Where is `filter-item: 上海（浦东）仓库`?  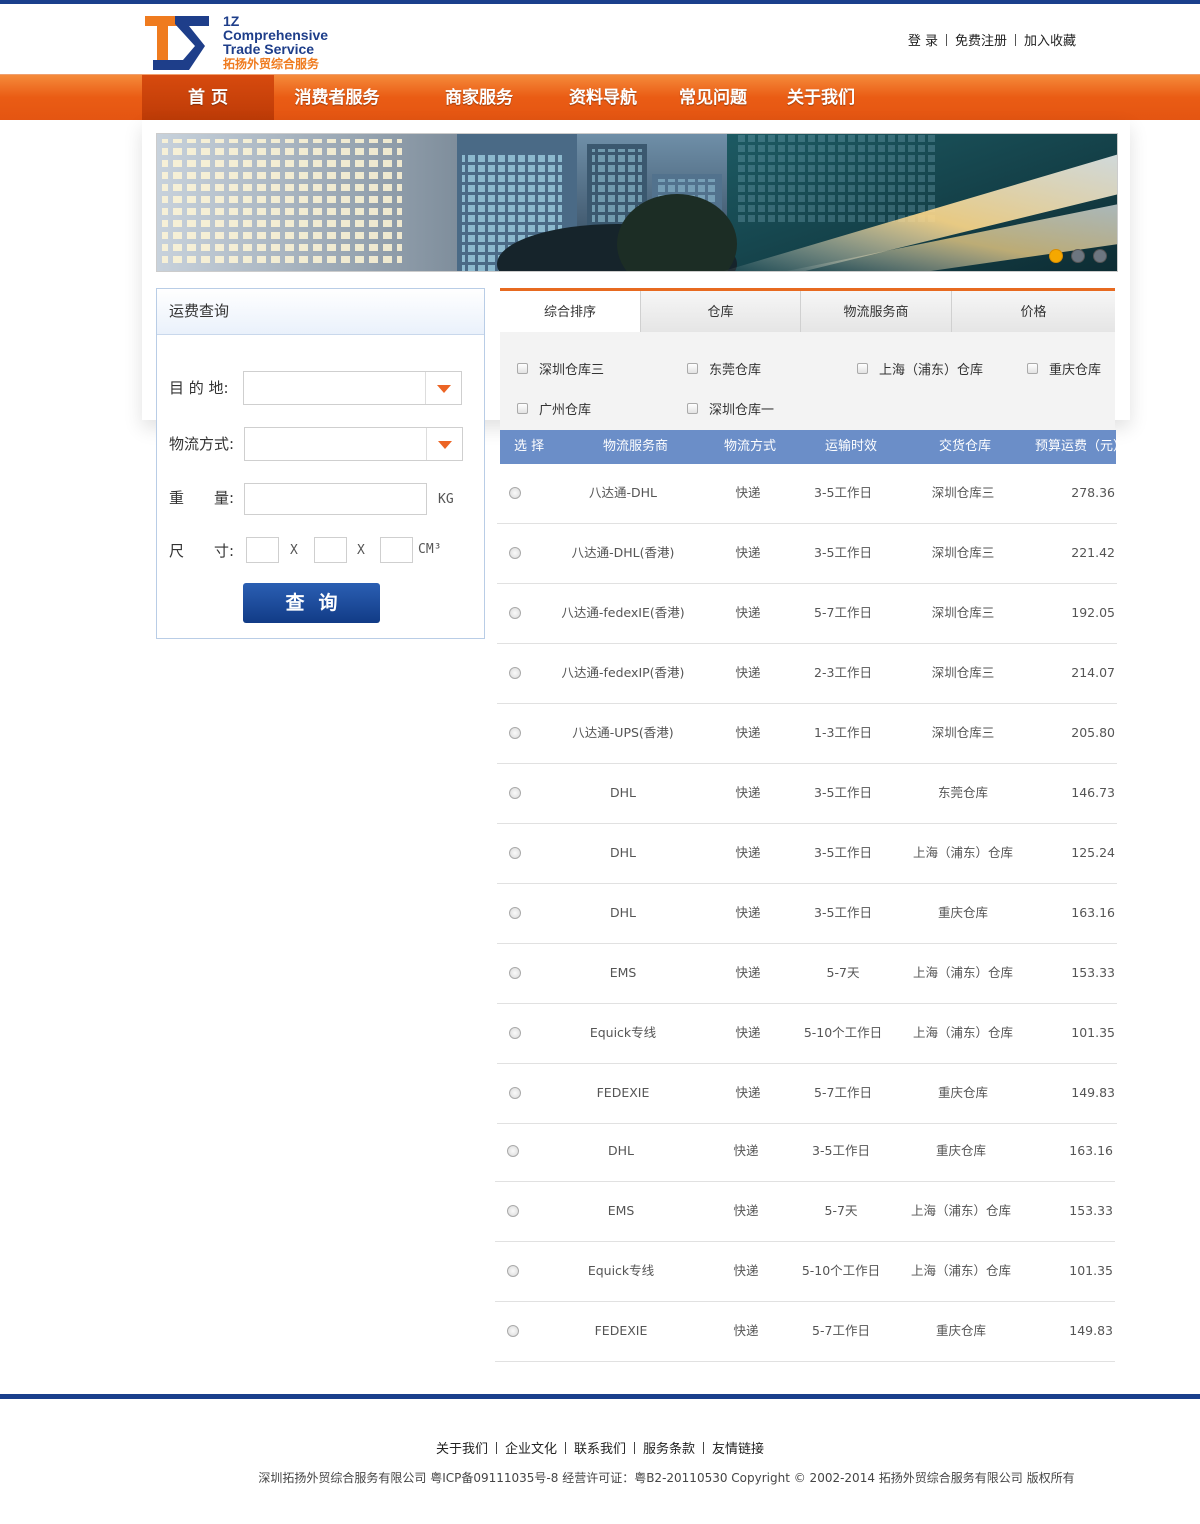
filter-item: 上海（浦东）仓库 is located at coordinates (920, 368).